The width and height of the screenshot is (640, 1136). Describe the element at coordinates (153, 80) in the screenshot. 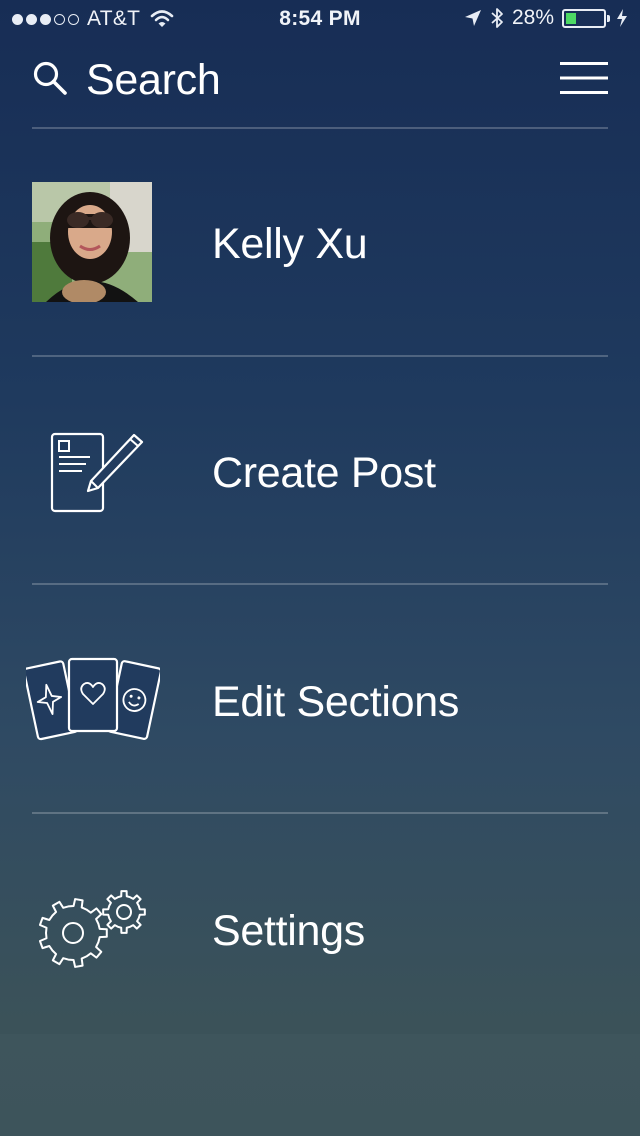

I see `search-label: Search` at that location.